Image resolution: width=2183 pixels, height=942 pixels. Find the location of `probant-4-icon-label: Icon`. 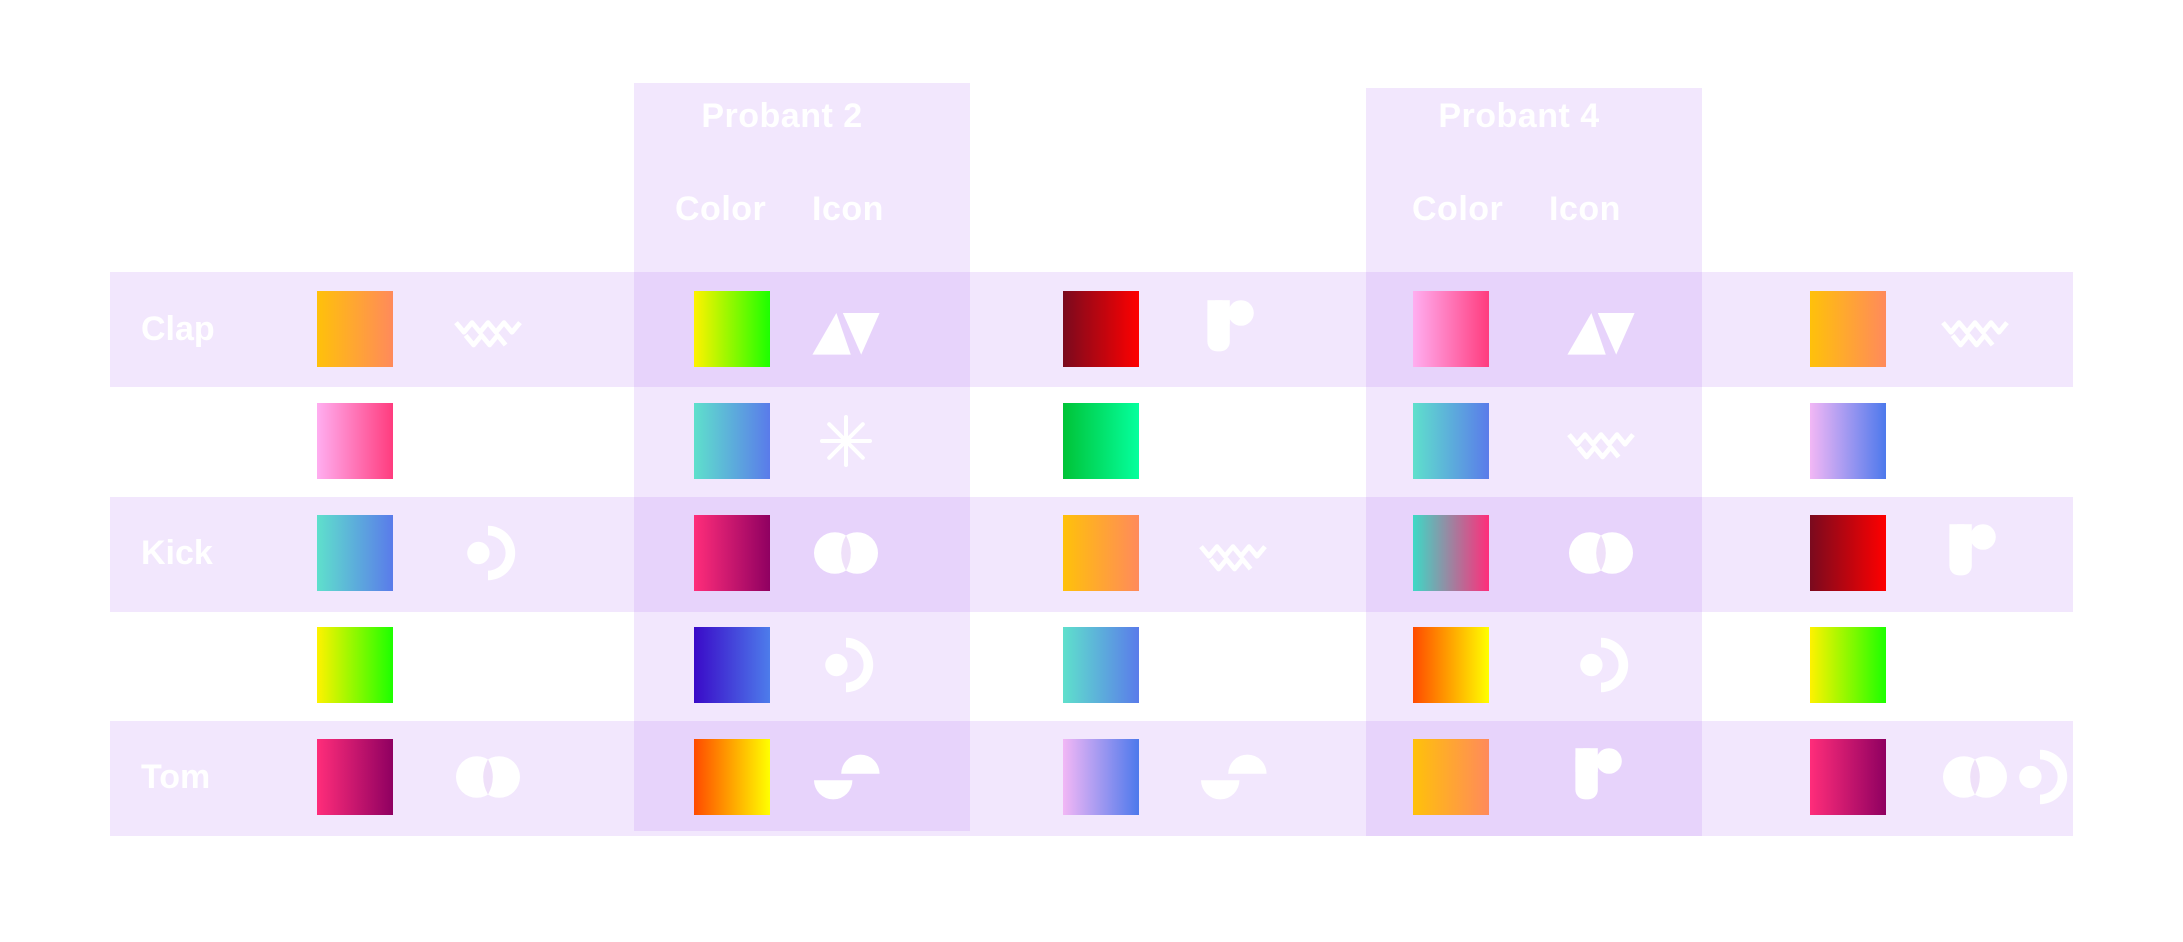

probant-4-icon-label: Icon is located at coordinates (1585, 209).